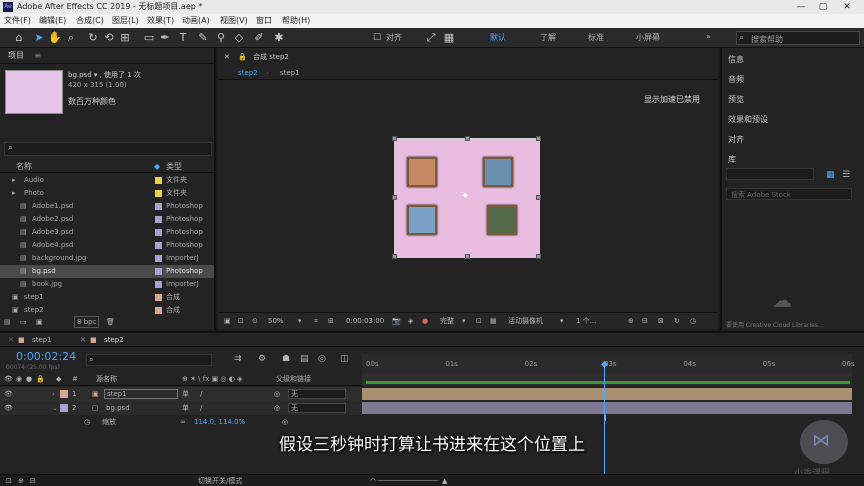  I want to click on comp-flowchart-icon: ⇉, so click(238, 359).